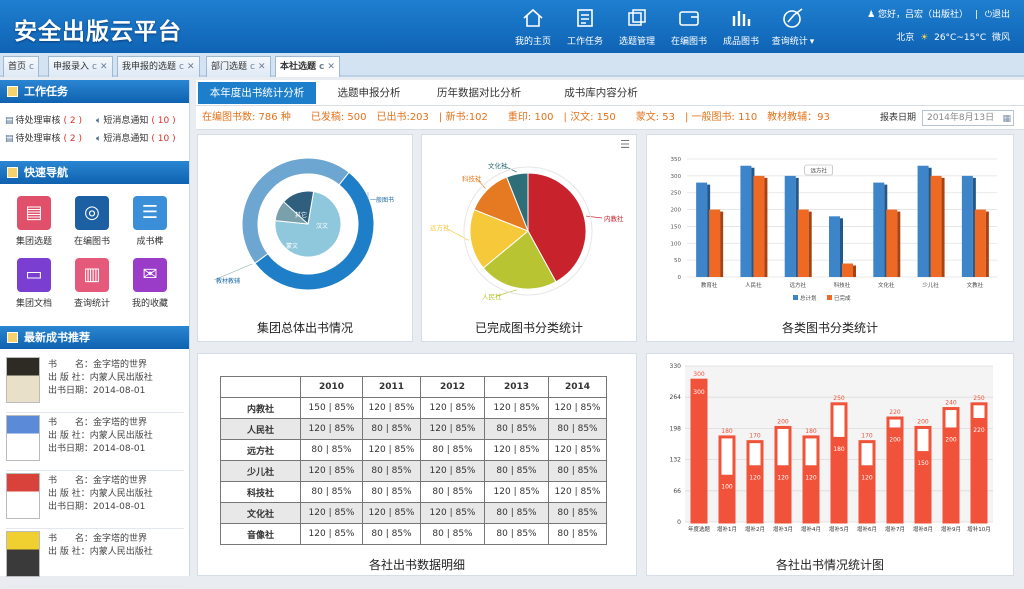 Image resolution: width=1024 pixels, height=589 pixels. Describe the element at coordinates (238, 66) in the screenshot. I see `tab-3: 部门选题 c ✕` at that location.